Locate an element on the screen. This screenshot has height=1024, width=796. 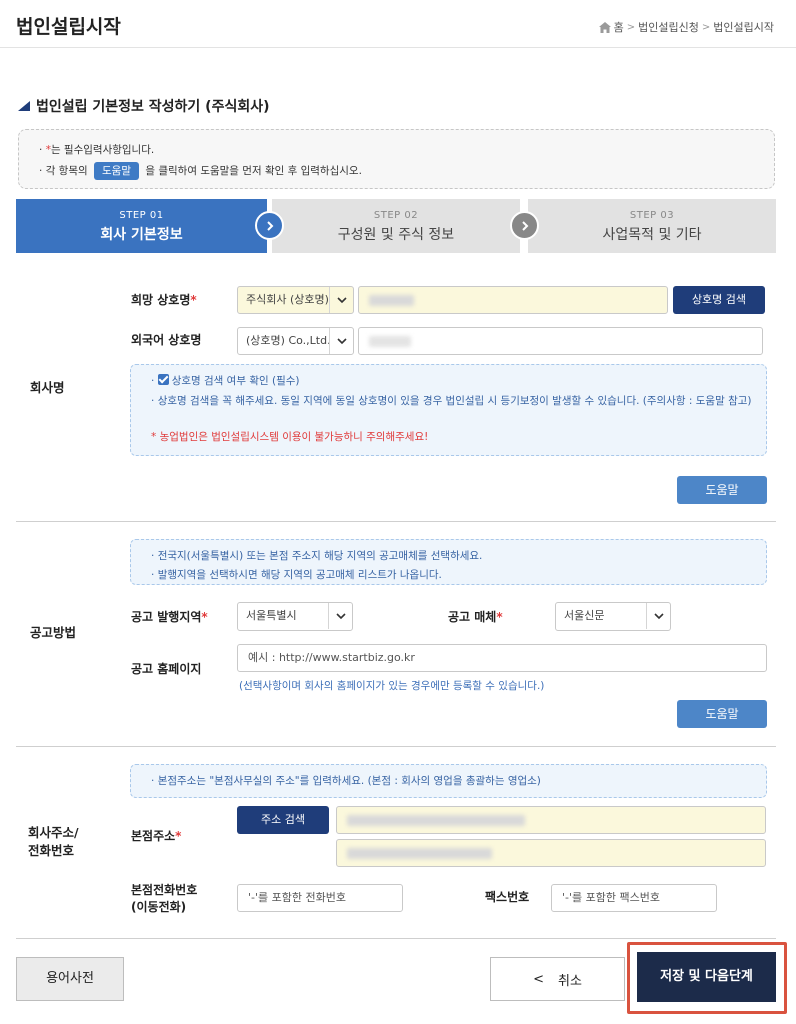
name-search-button: 상호명 검색 is located at coordinates (719, 300).